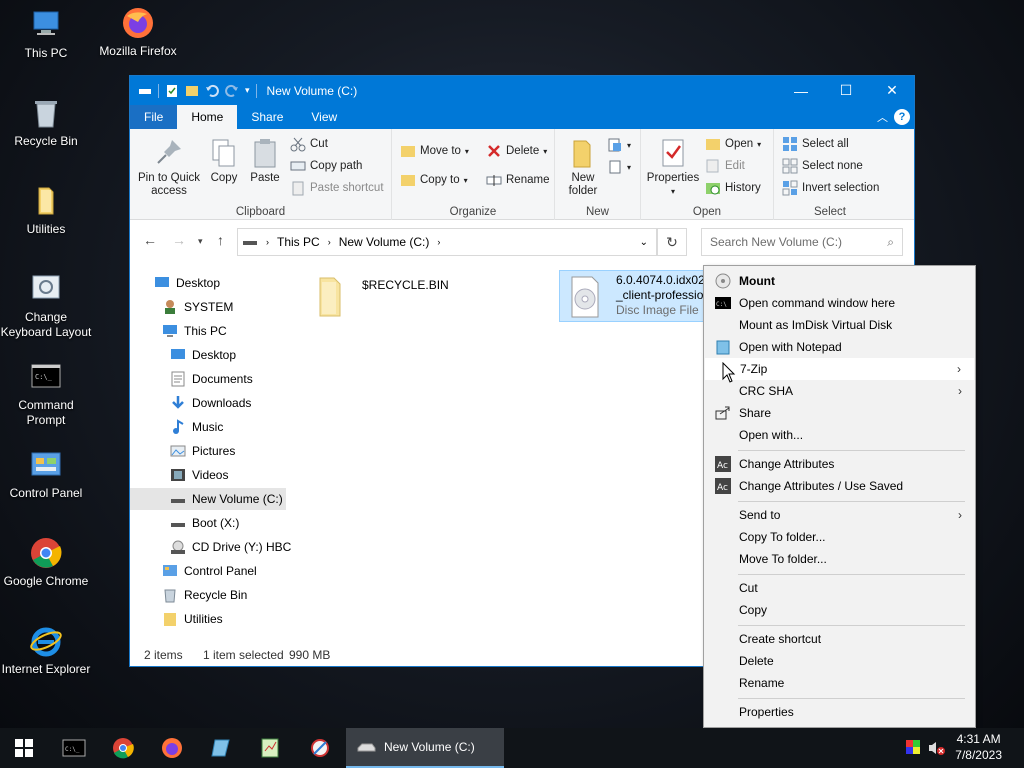 The image size is (1024, 768). I want to click on taskbar-explorer-window: New Volume (C:), so click(425, 748).